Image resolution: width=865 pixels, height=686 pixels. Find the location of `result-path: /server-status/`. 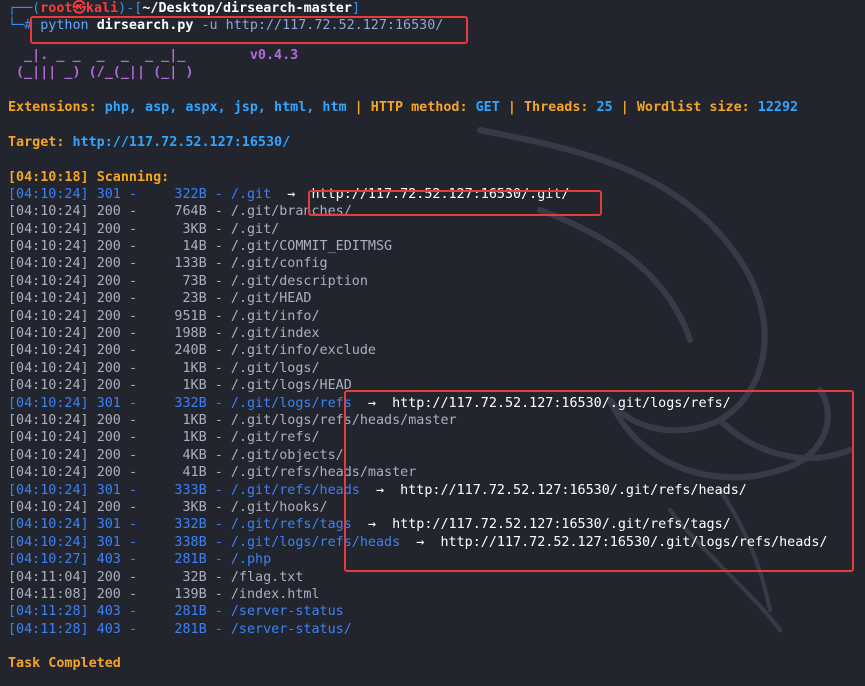

result-path: /server-status/ is located at coordinates (291, 629).